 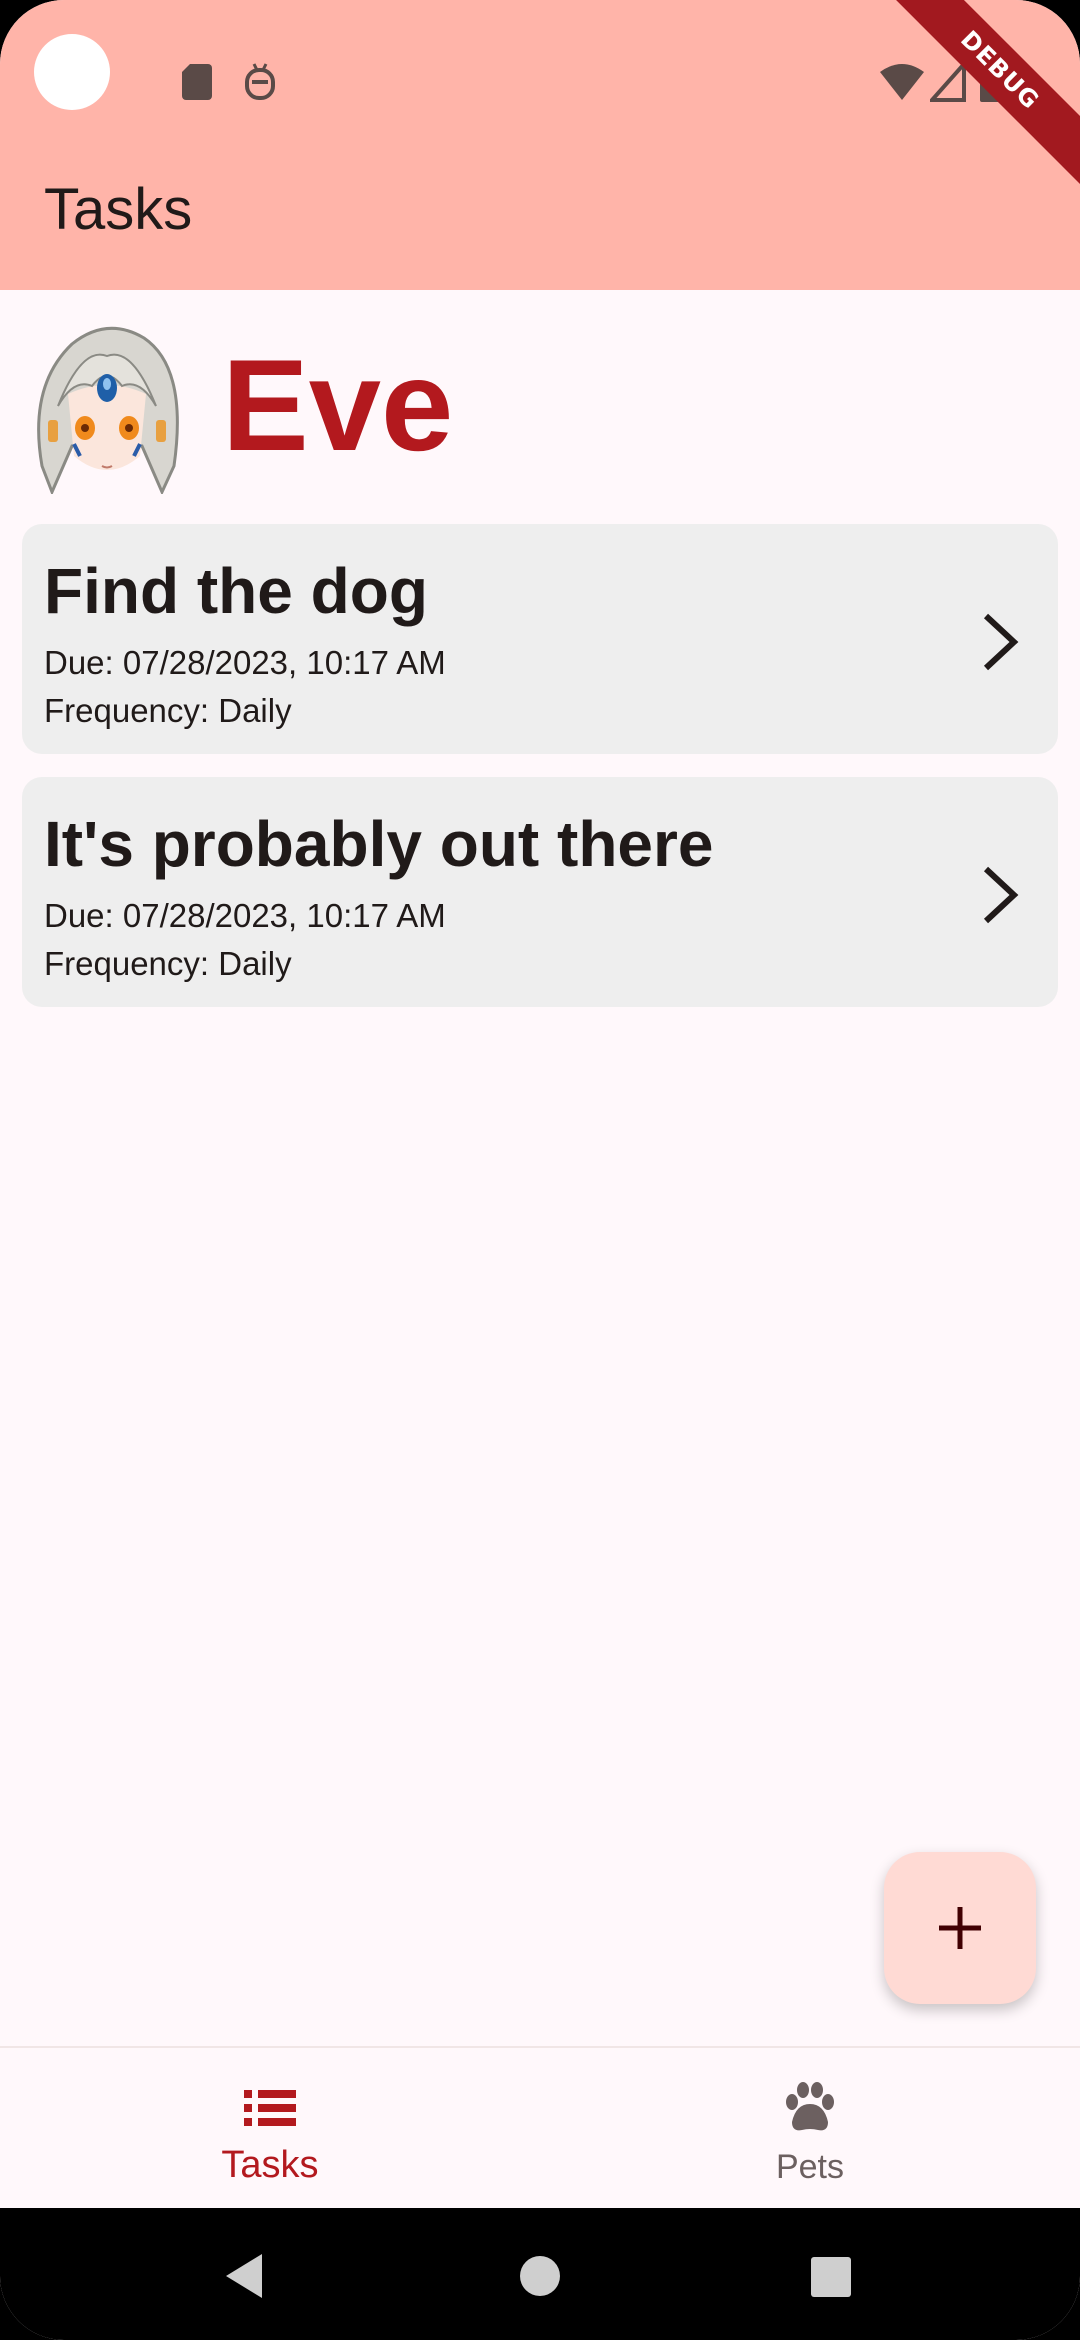 What do you see at coordinates (810, 2167) in the screenshot?
I see `nav-label-pets: Pets` at bounding box center [810, 2167].